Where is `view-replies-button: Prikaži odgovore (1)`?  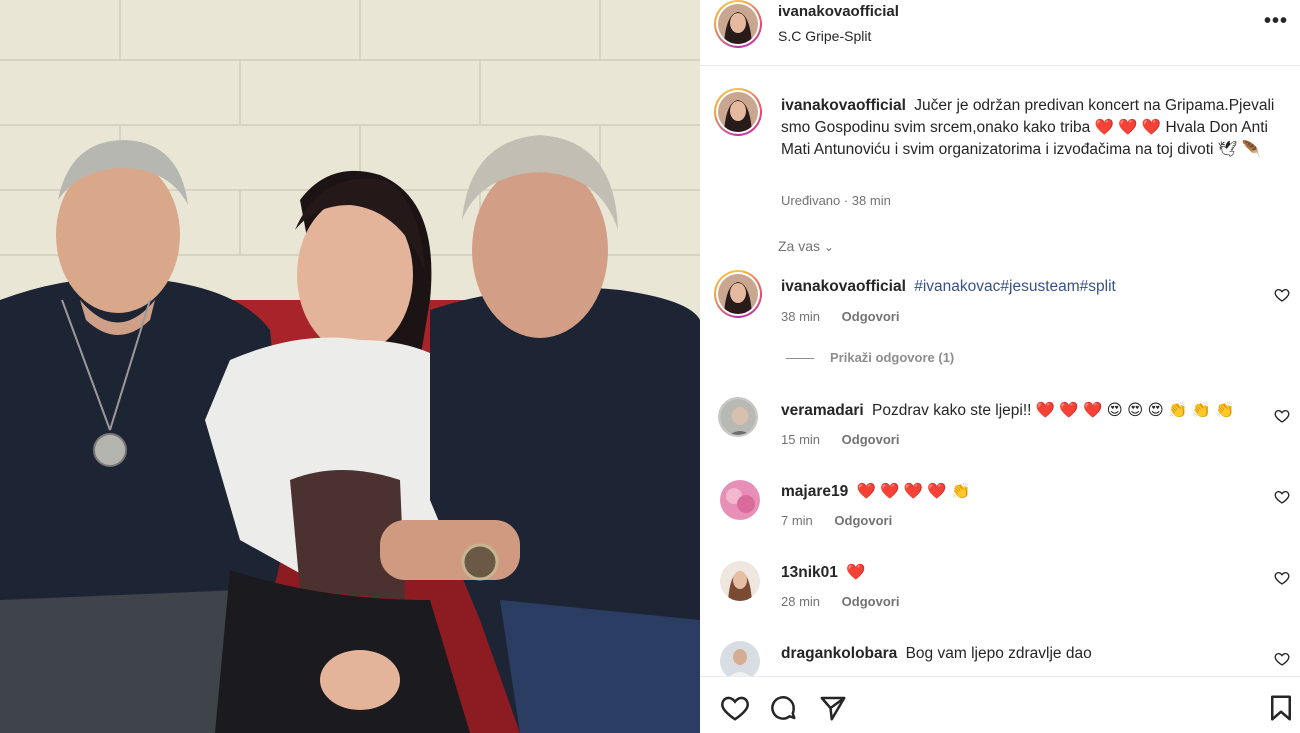
view-replies-button: Prikaži odgovore (1) is located at coordinates (870, 357).